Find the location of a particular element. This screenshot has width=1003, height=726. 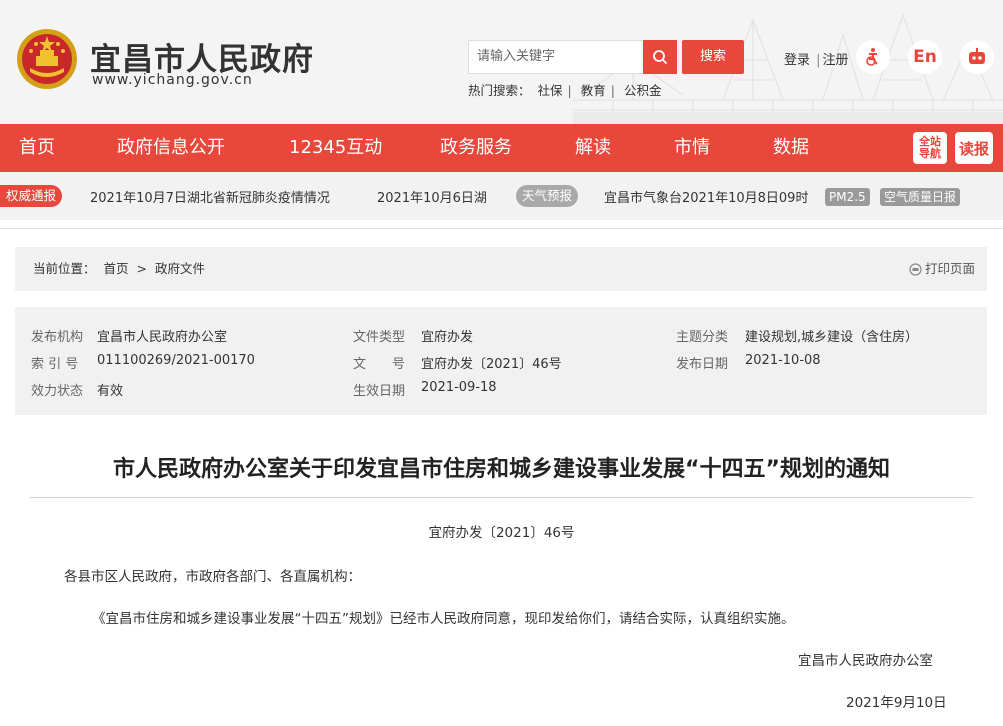

nav-item-interpretation: 解读 is located at coordinates (593, 148).